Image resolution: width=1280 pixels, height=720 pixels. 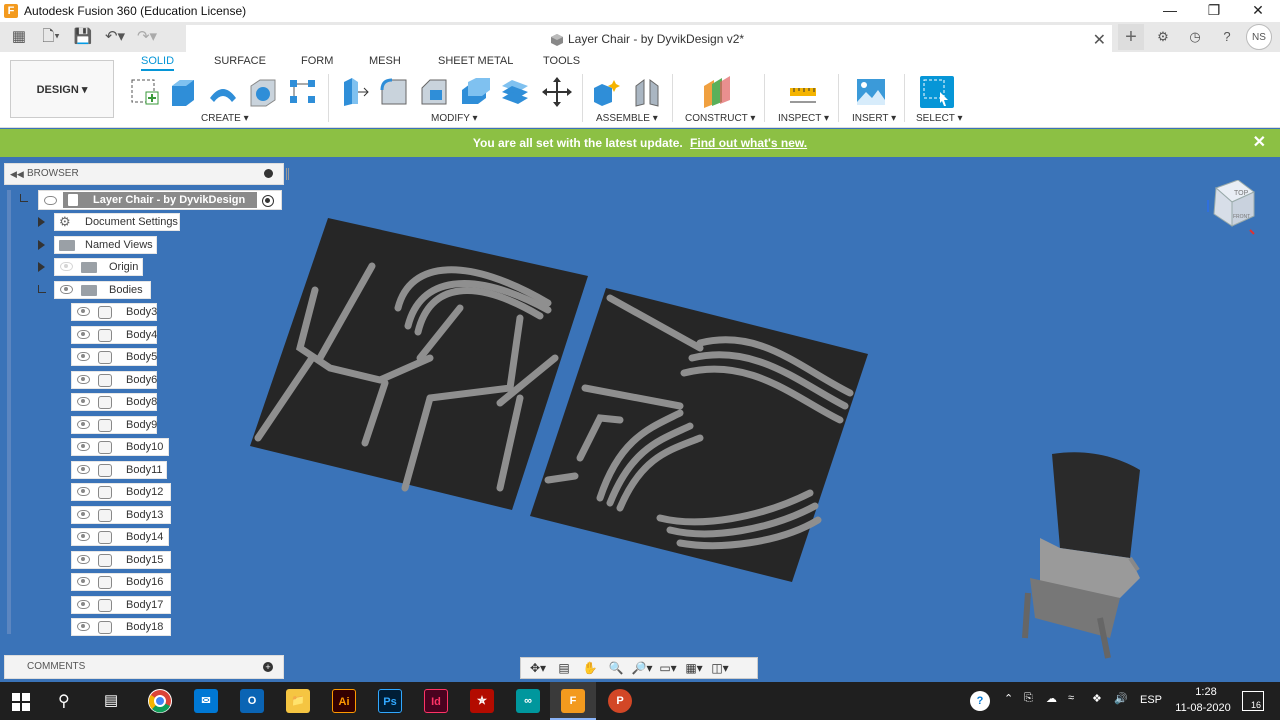 I want to click on orbit-icon: ✥▾, so click(x=538, y=668).